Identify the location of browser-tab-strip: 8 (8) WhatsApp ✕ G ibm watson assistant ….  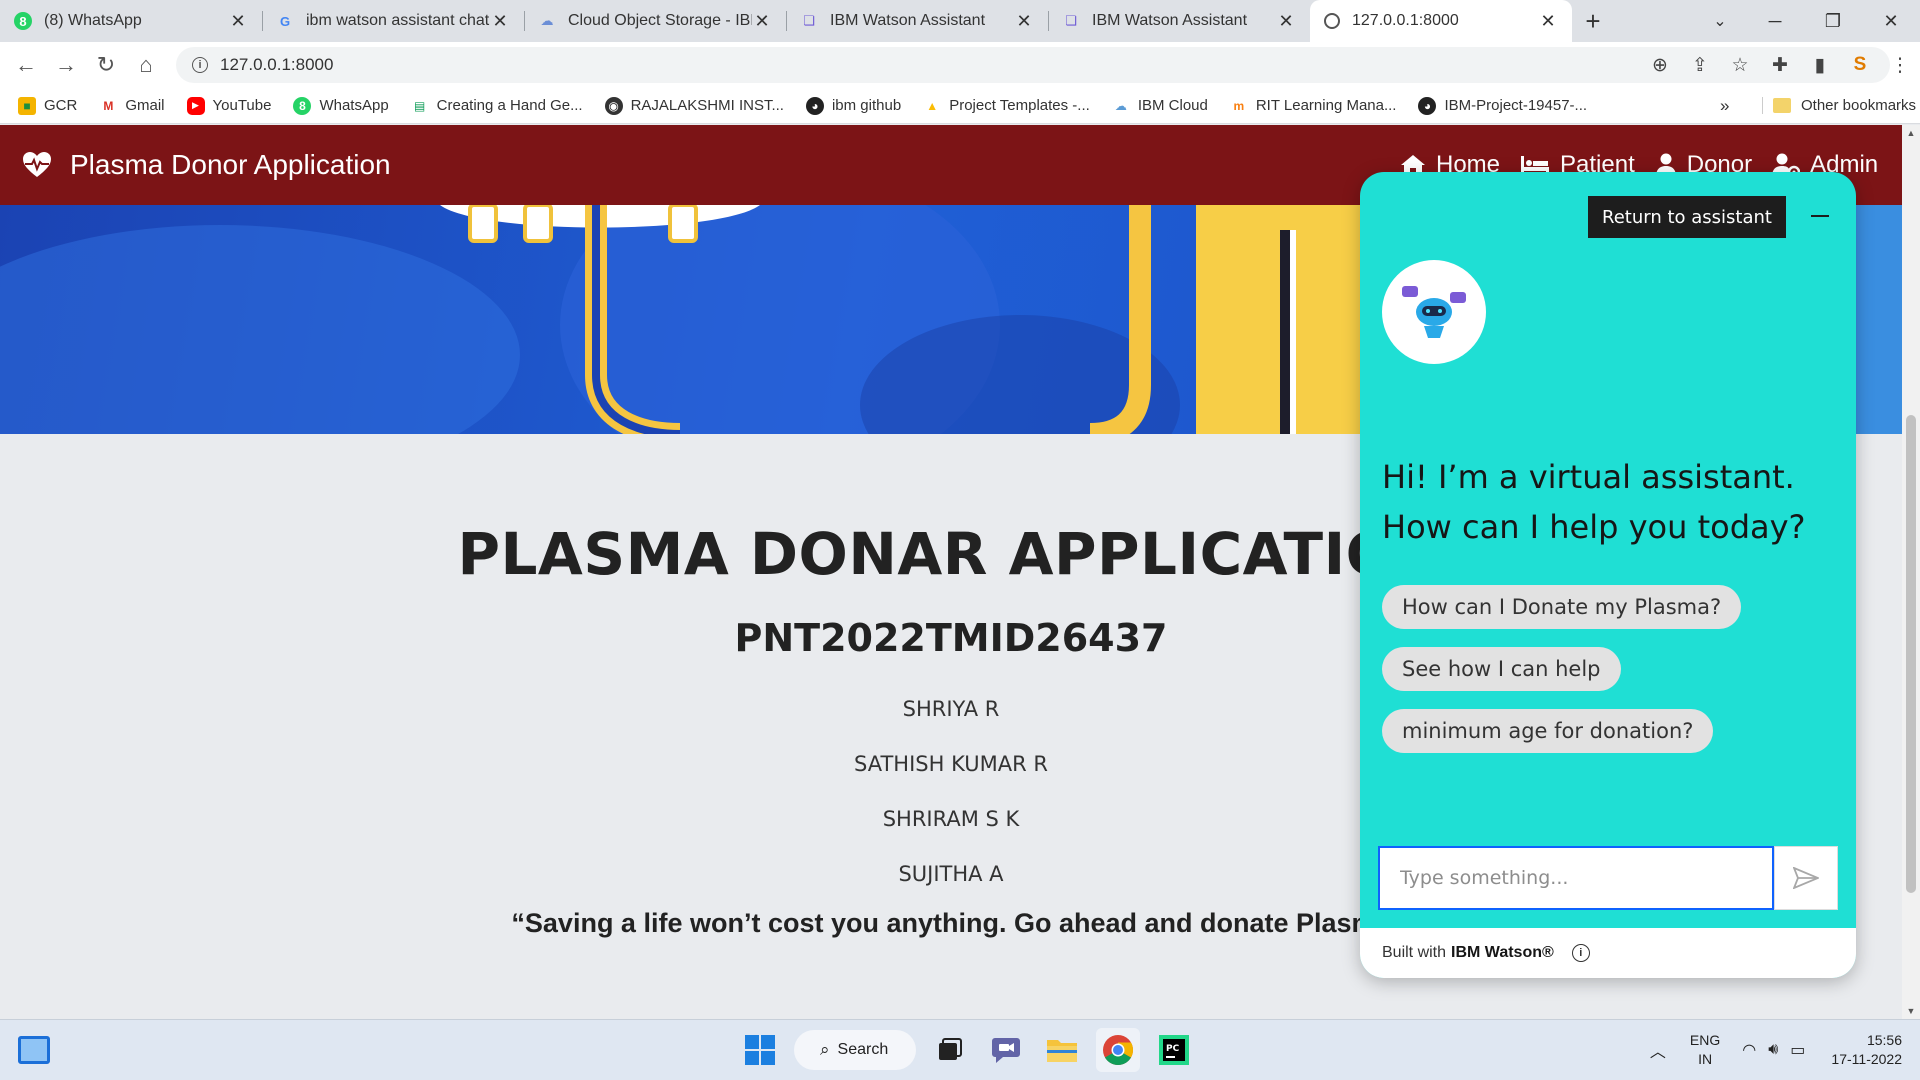
(960, 21).